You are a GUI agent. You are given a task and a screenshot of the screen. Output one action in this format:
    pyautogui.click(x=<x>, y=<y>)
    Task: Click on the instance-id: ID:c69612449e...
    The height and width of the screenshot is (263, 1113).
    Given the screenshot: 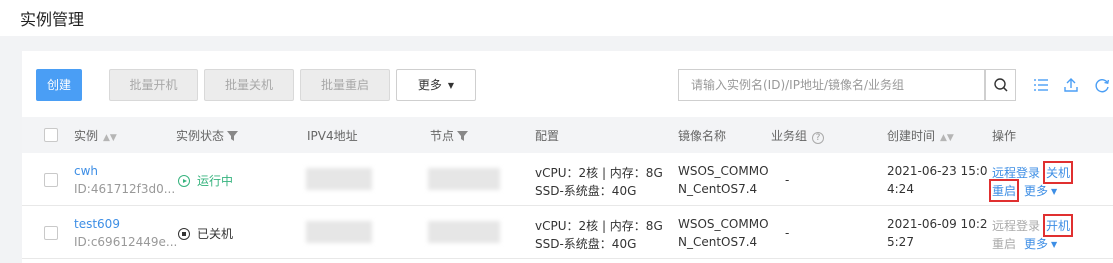 What is the action you would take?
    pyautogui.click(x=126, y=242)
    